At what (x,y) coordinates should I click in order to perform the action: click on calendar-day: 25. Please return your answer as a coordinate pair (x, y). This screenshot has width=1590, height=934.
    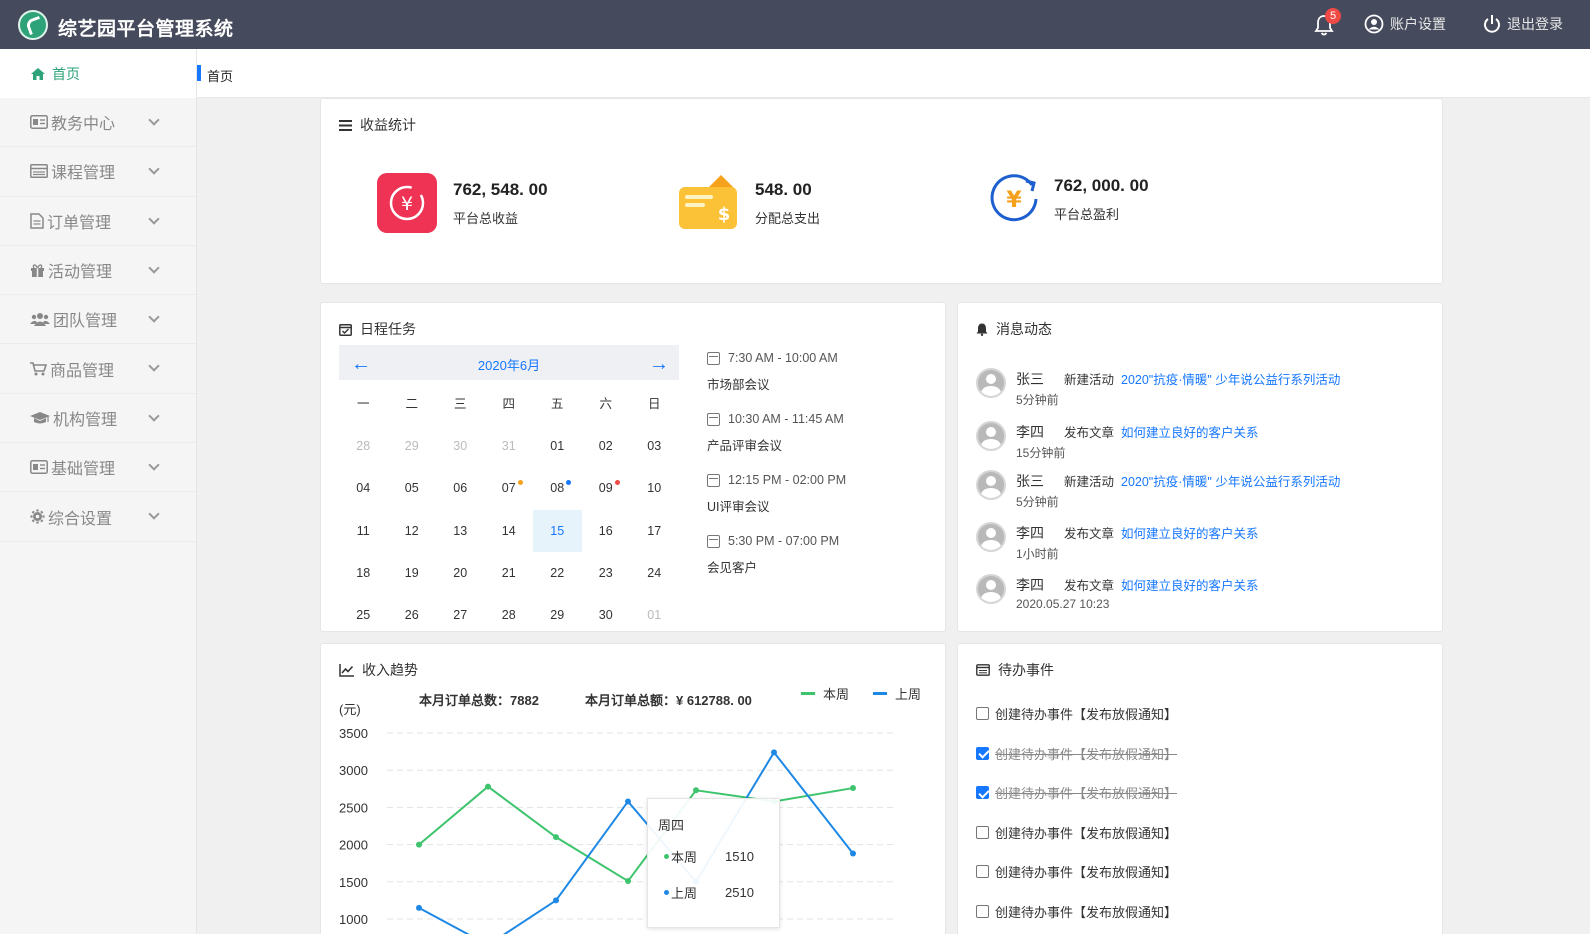
    Looking at the image, I should click on (363, 615).